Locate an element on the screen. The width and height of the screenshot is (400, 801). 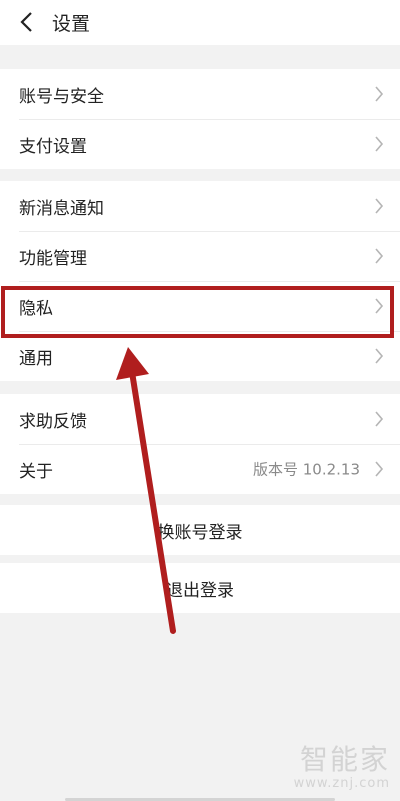
settings-item-label: 功能管理 is located at coordinates (53, 258).